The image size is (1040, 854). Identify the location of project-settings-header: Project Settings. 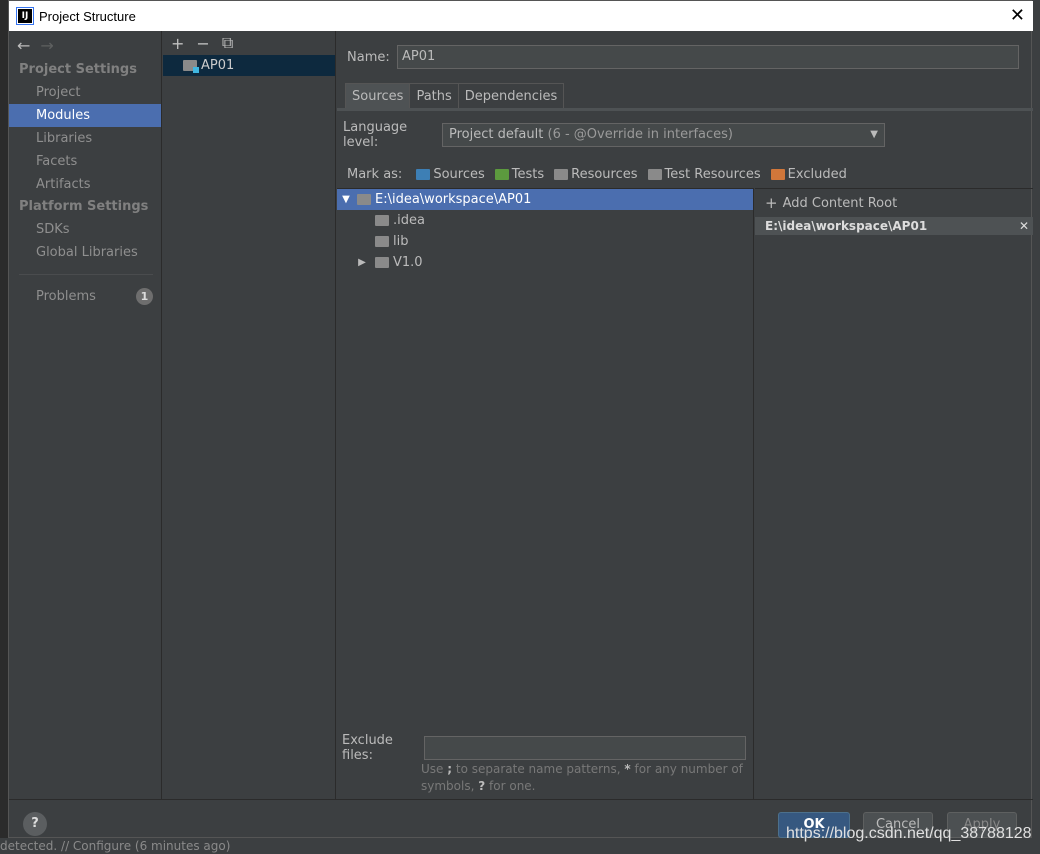
(78, 69).